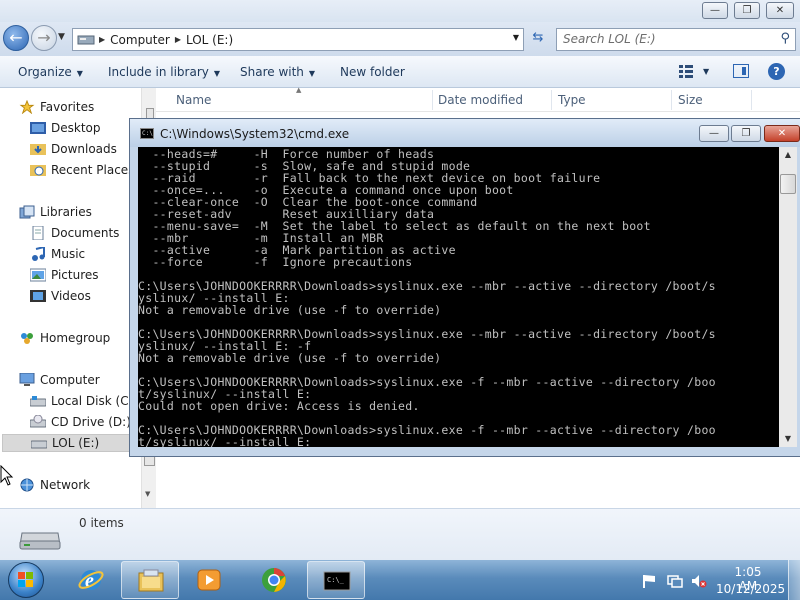 The width and height of the screenshot is (800, 600). What do you see at coordinates (86, 422) in the screenshot?
I see `nav-cd-drive: CD Drive (D:) v` at bounding box center [86, 422].